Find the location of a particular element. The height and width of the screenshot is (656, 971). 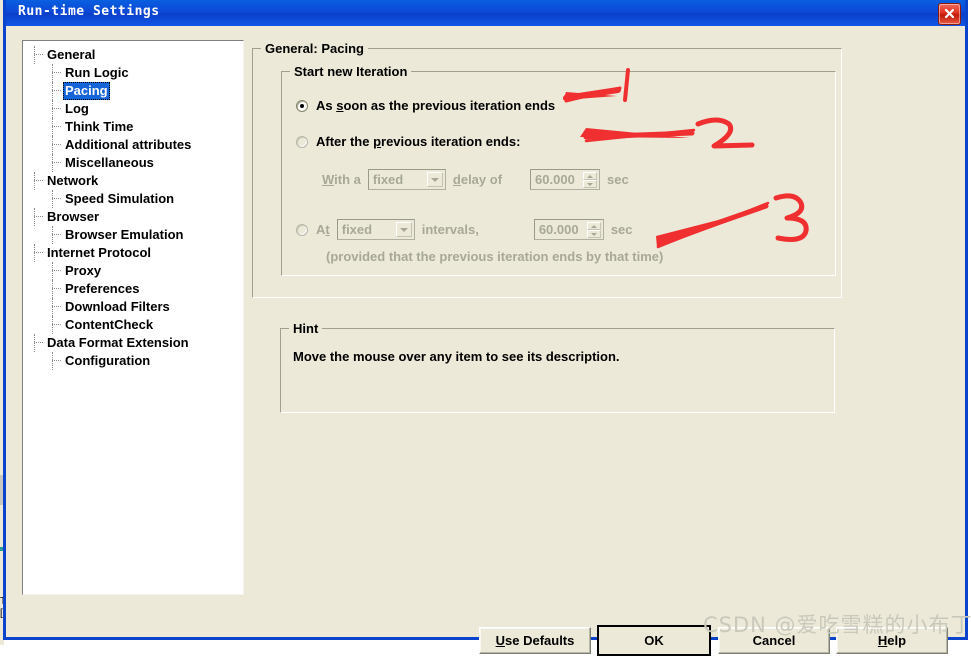

tree-item-miscellaneous: Miscellaneous is located at coordinates (133, 163).